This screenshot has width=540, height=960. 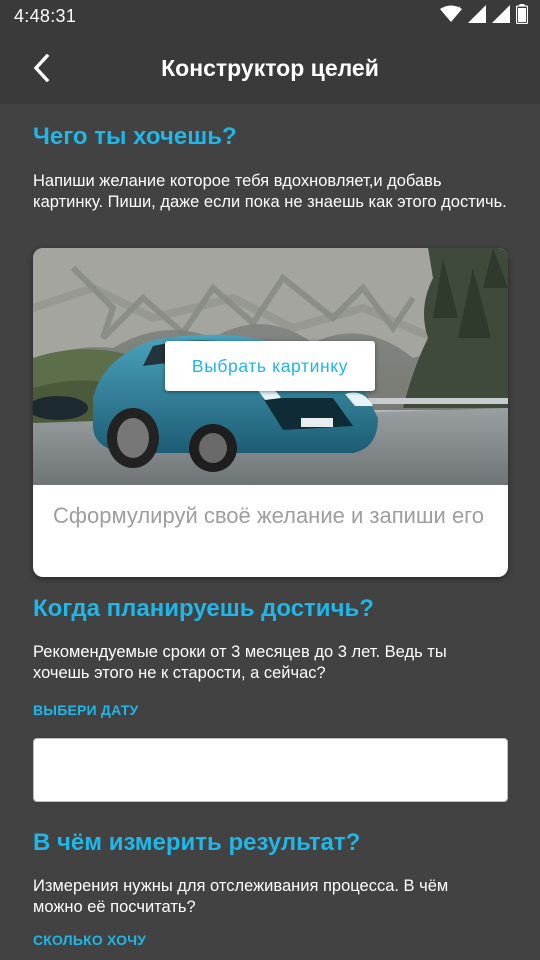 What do you see at coordinates (270, 16) in the screenshot?
I see `status-bar: 4:48:31 x` at bounding box center [270, 16].